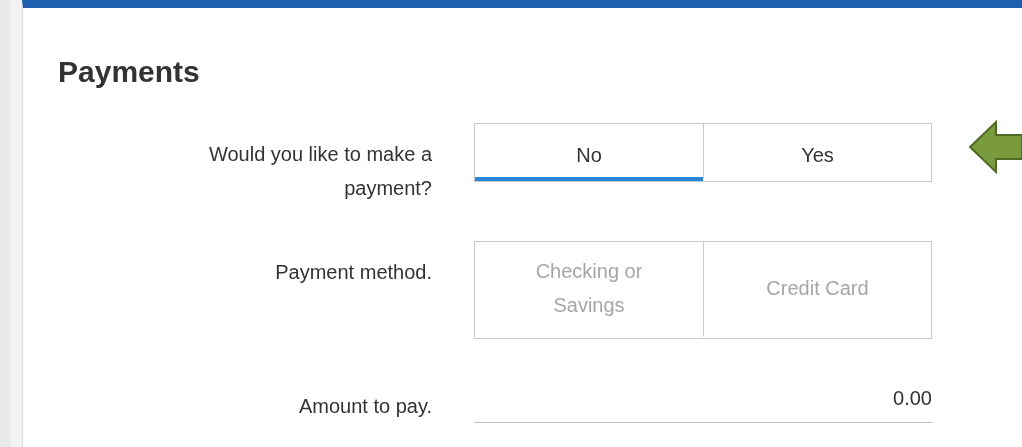 This screenshot has width=1022, height=447. What do you see at coordinates (129, 72) in the screenshot?
I see `section-title: Payments` at bounding box center [129, 72].